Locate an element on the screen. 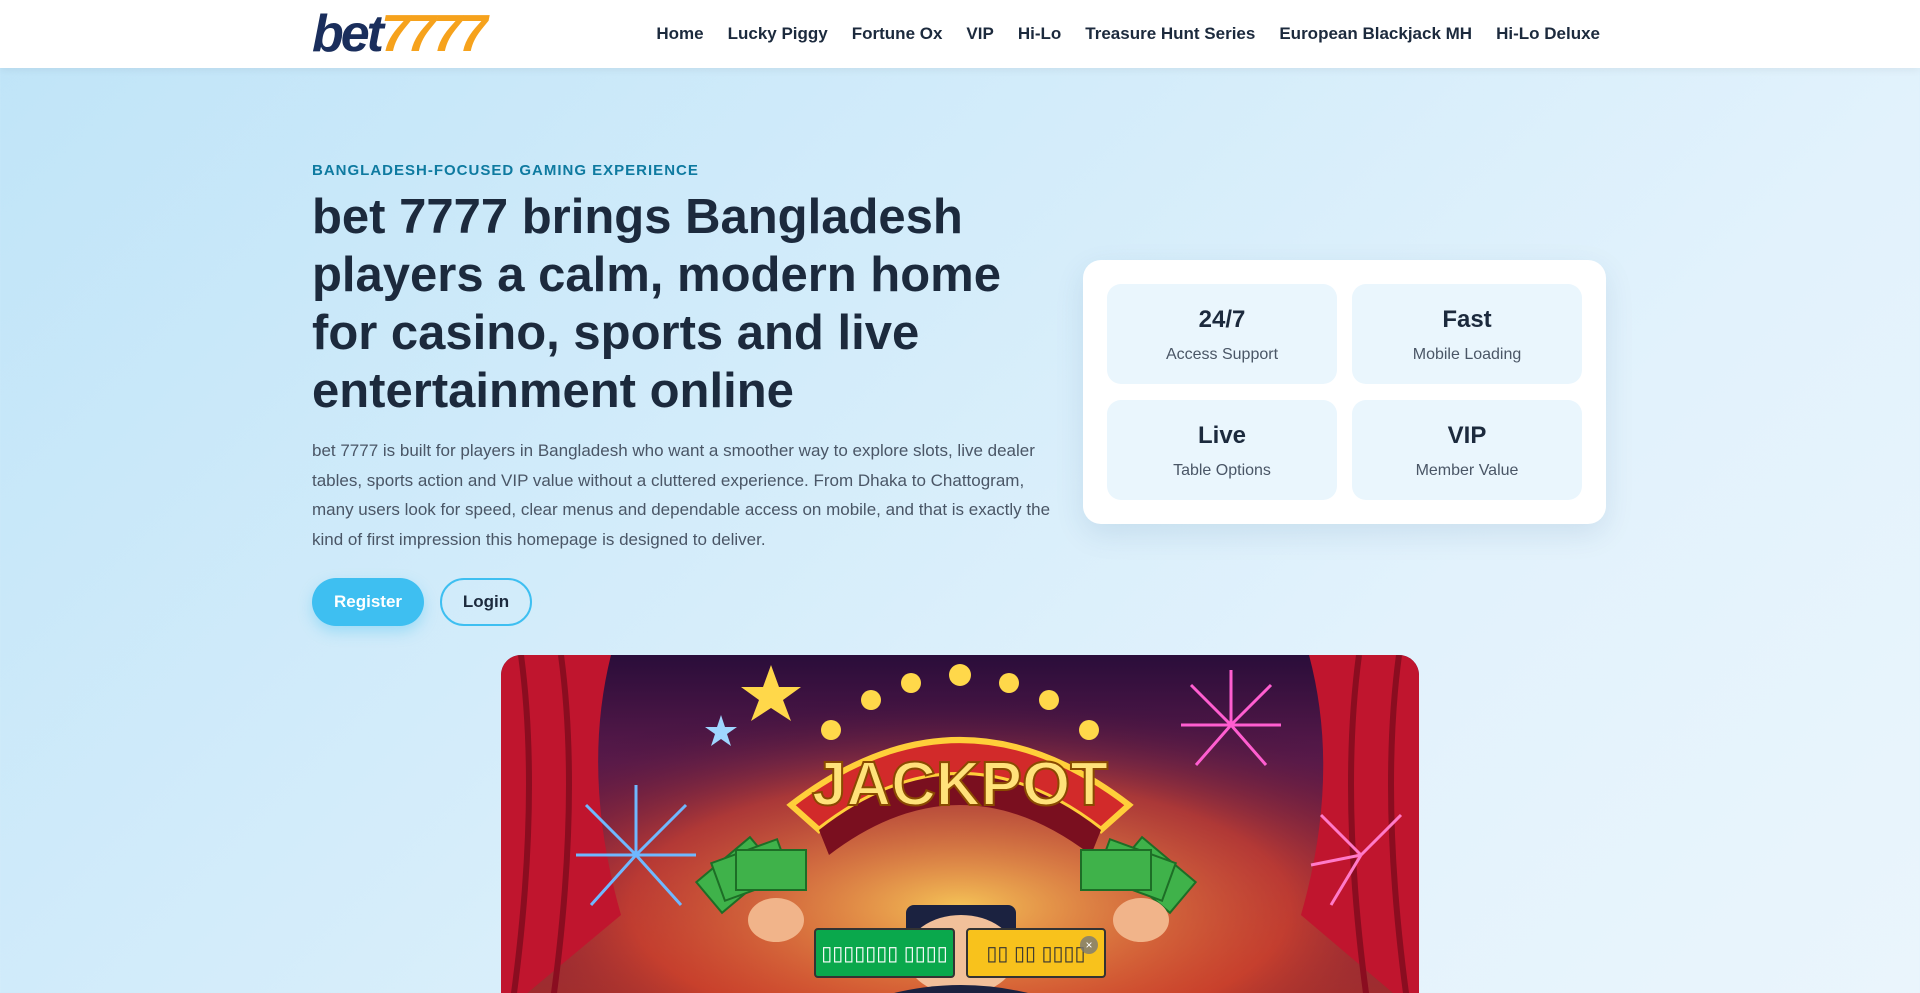  stat-label: Mobile Loading is located at coordinates (1467, 354).